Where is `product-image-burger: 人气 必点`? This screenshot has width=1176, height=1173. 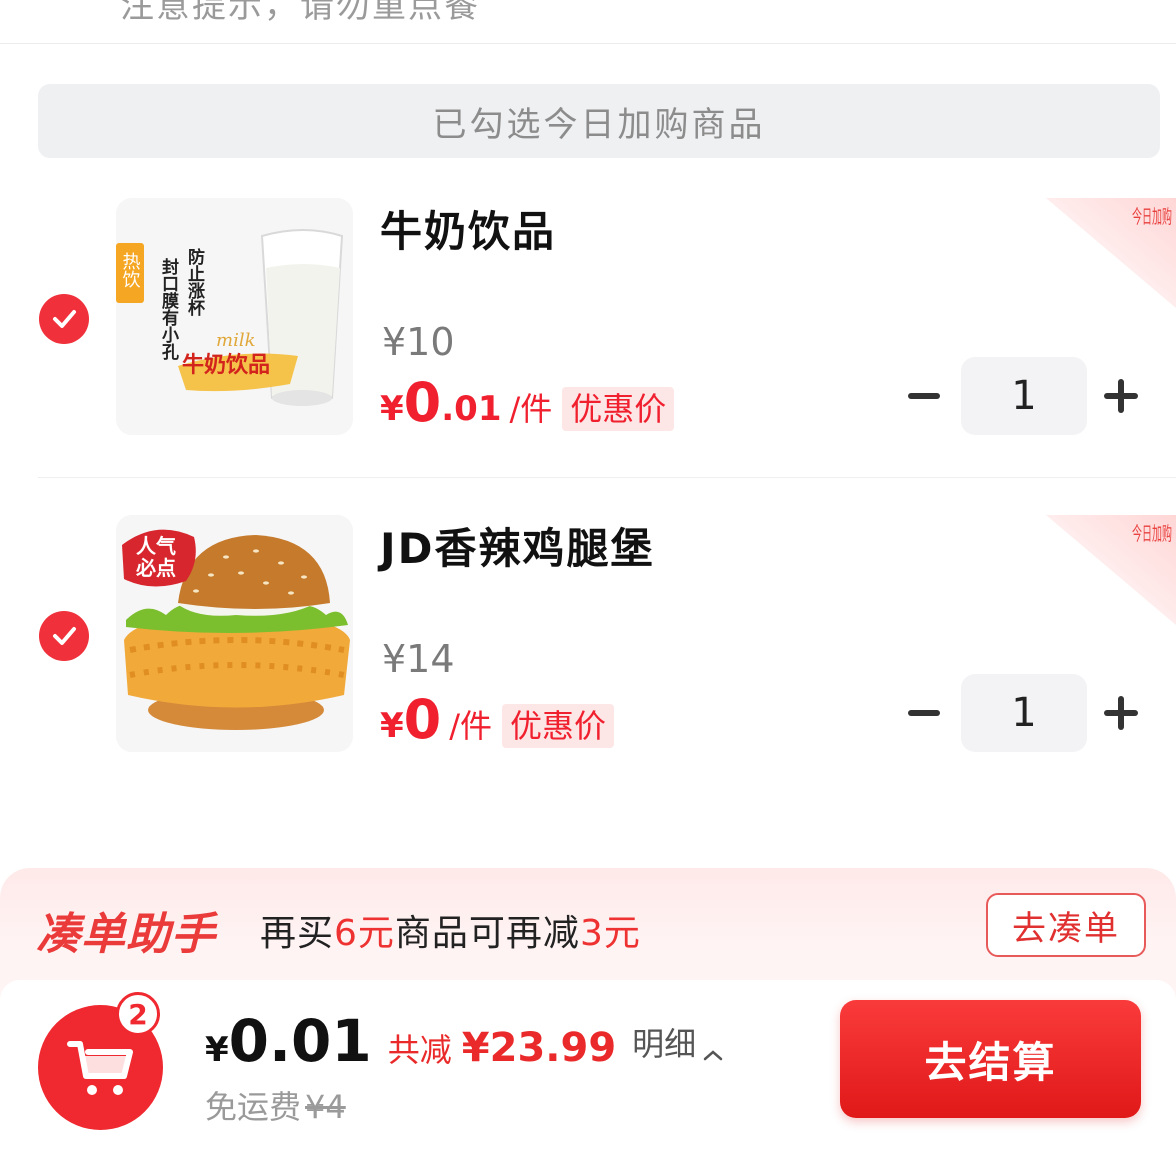 product-image-burger: 人气 必点 is located at coordinates (234, 633).